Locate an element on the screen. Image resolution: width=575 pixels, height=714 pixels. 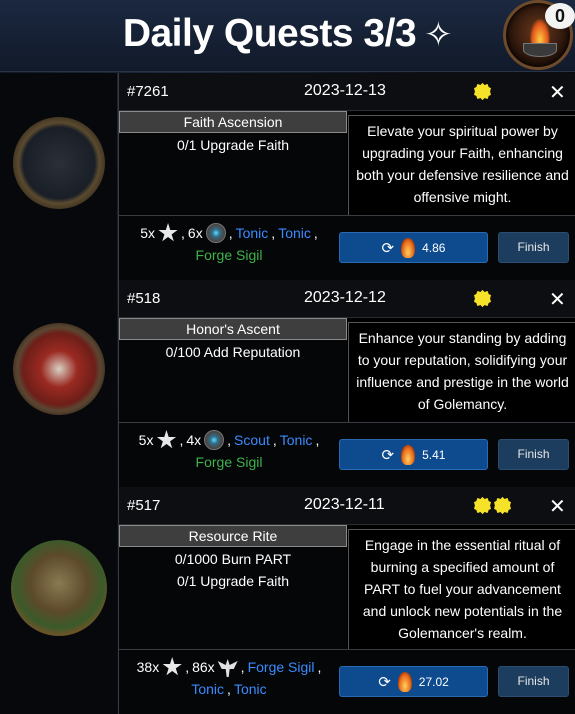
sparkle-icon: ✧ is located at coordinates (438, 35).